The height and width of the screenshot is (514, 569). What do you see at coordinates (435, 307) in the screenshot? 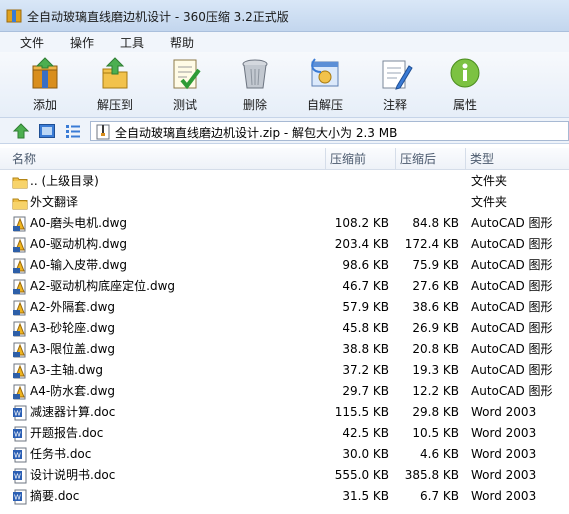
I see `file-packed-size: 38.6 KB` at bounding box center [435, 307].